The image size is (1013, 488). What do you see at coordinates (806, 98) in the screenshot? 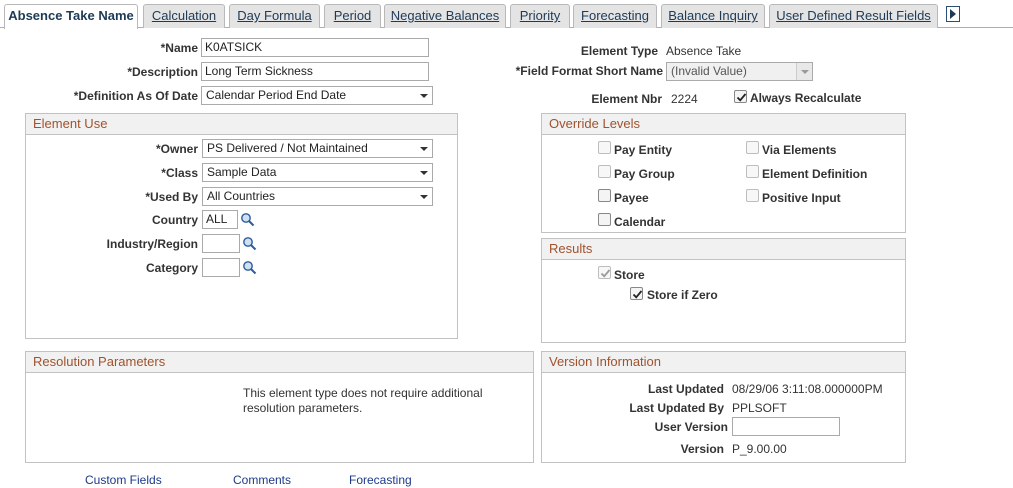
I see `always-recalculate-label: Always Recalculate` at bounding box center [806, 98].